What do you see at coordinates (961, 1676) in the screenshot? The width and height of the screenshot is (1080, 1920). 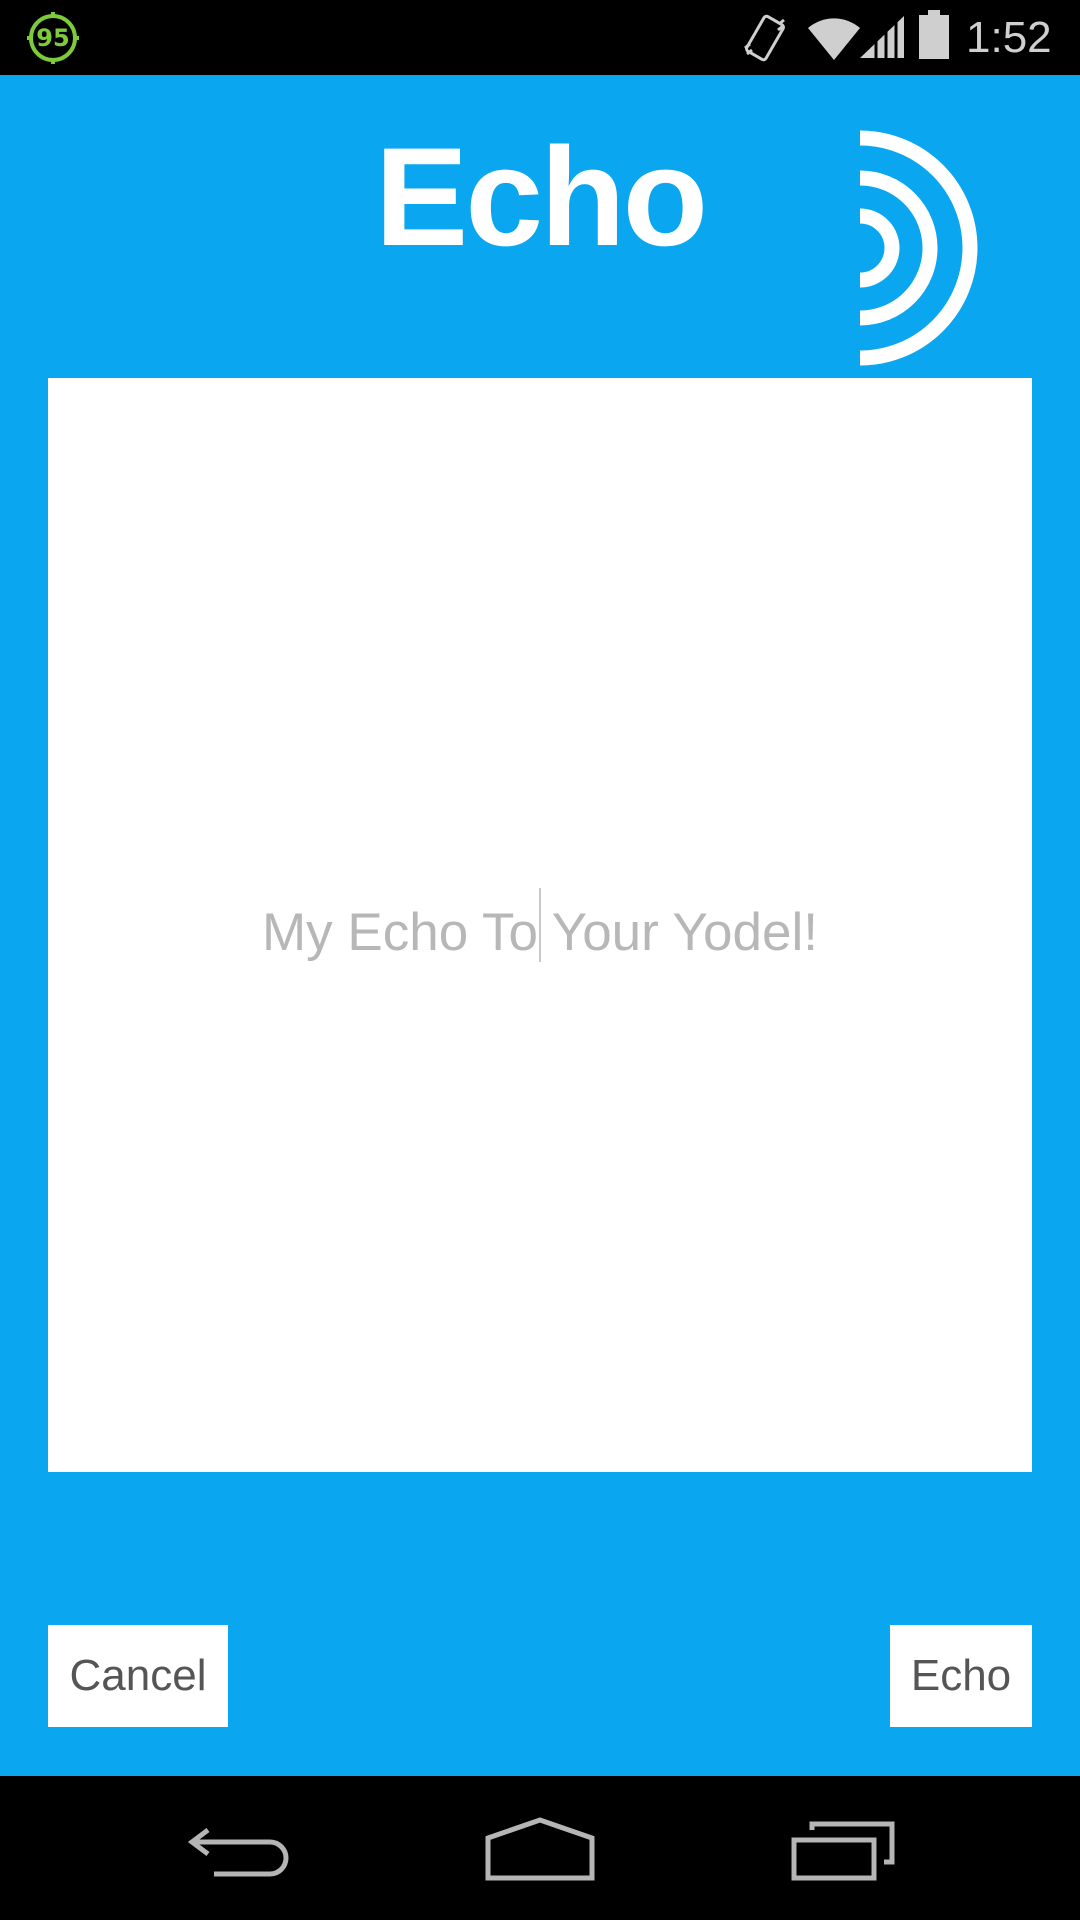 I see `echo-button: Echo` at bounding box center [961, 1676].